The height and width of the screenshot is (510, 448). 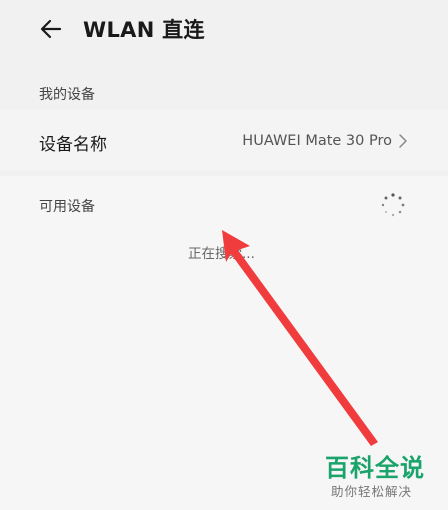 What do you see at coordinates (372, 491) in the screenshot?
I see `watermark-tagline: 助你轻松解决` at bounding box center [372, 491].